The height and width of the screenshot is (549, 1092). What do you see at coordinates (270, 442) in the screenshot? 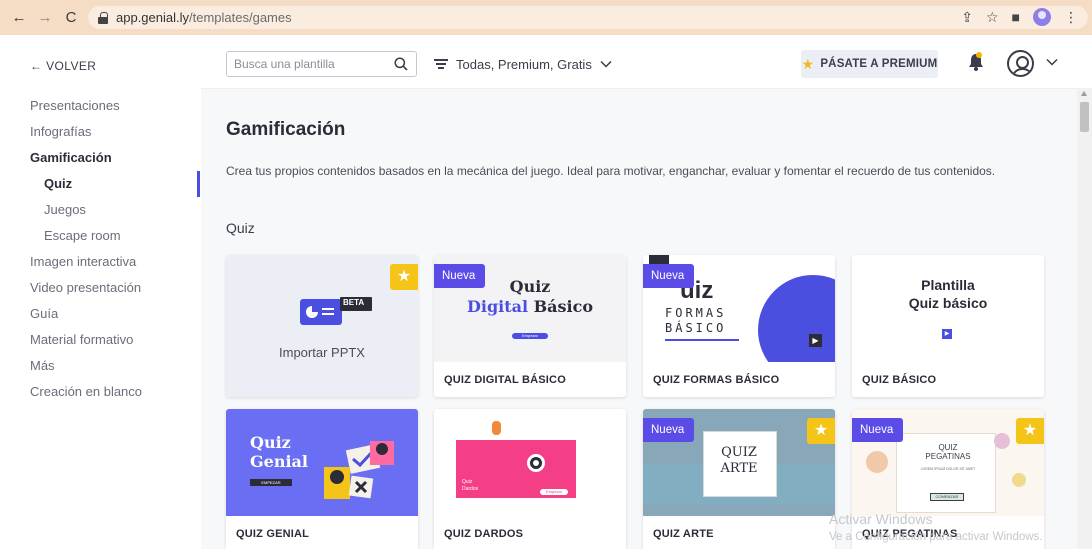
I see `thumb-title: Quiz` at bounding box center [270, 442].